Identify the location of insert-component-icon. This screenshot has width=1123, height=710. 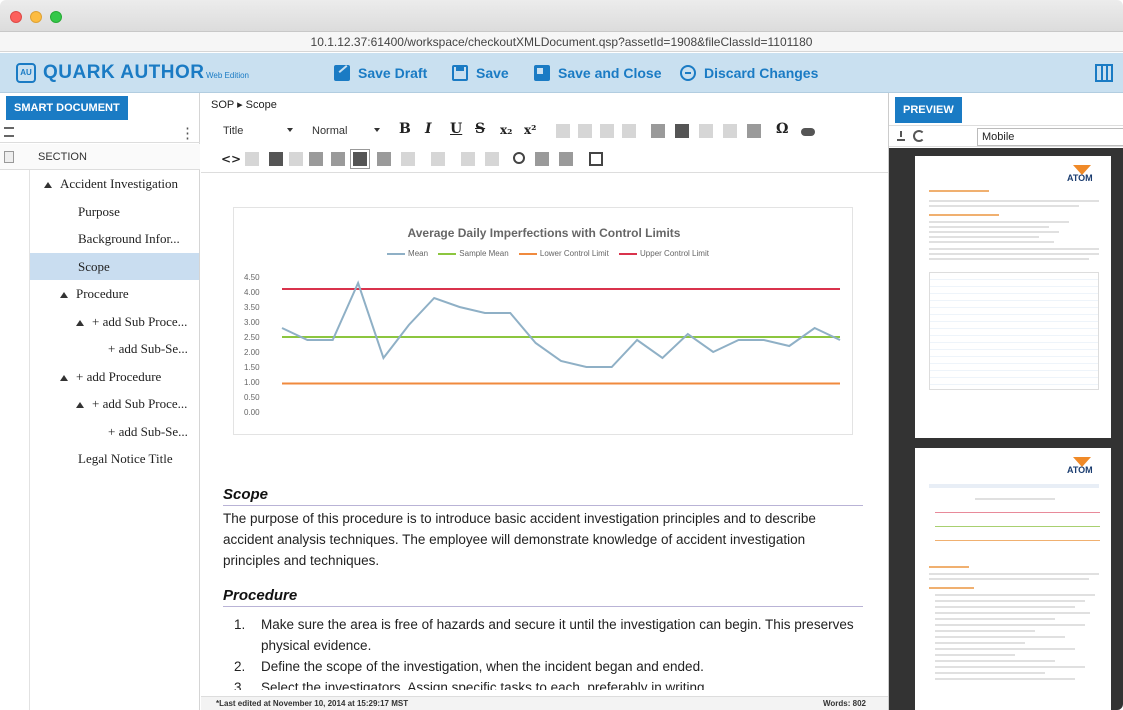
(754, 131).